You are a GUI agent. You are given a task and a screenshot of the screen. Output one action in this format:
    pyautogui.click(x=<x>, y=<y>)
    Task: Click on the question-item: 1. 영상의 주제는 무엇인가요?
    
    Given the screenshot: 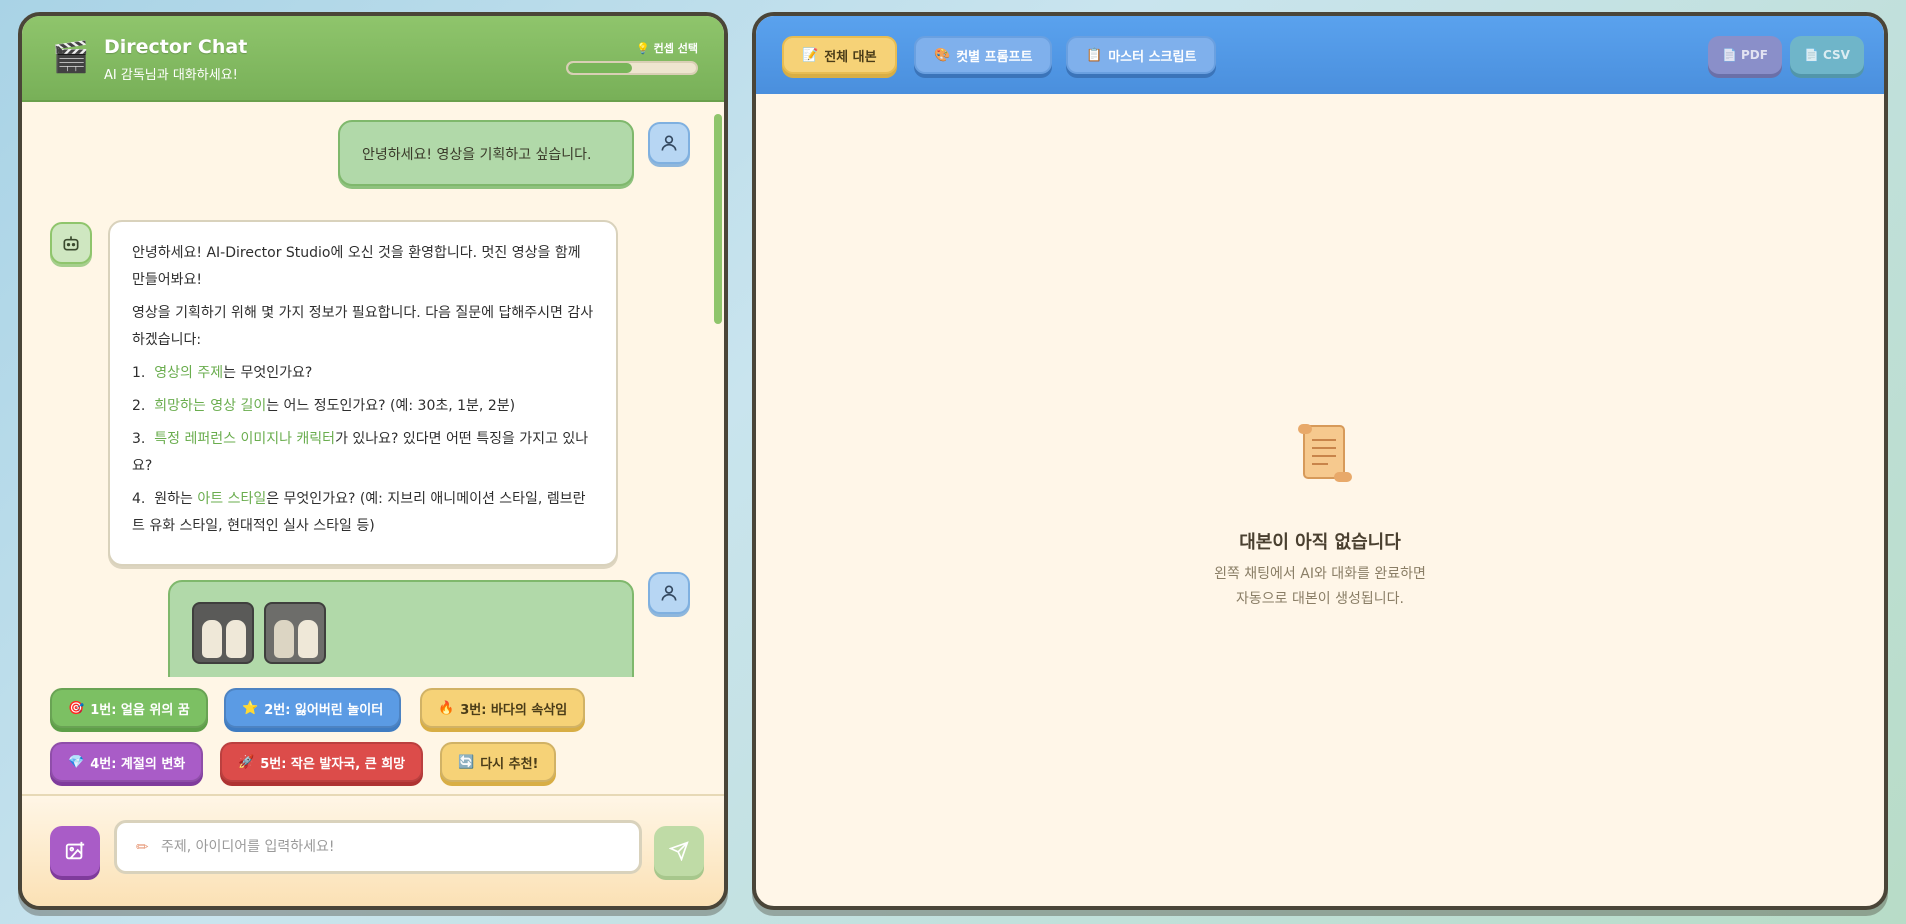 What is the action you would take?
    pyautogui.click(x=222, y=373)
    